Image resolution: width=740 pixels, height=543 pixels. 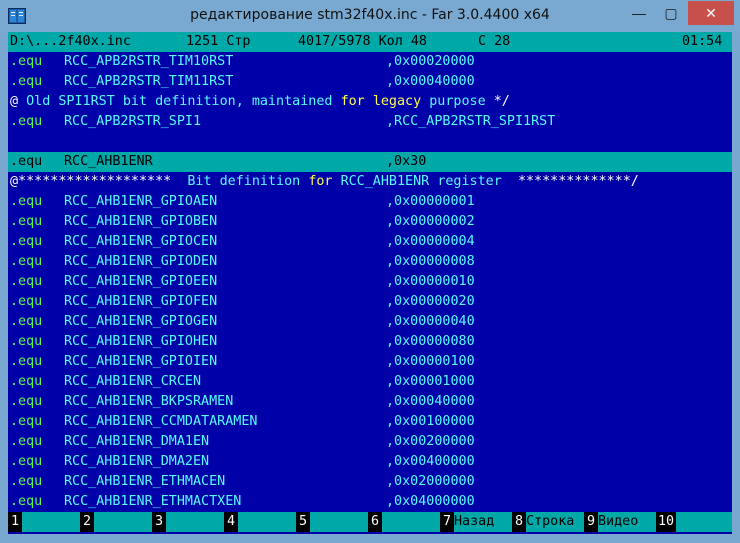 What do you see at coordinates (370, 482) in the screenshot?
I see `editor-line: .equ RCC_AHB1ENR_ETHMACEN ,0x02000000` at bounding box center [370, 482].